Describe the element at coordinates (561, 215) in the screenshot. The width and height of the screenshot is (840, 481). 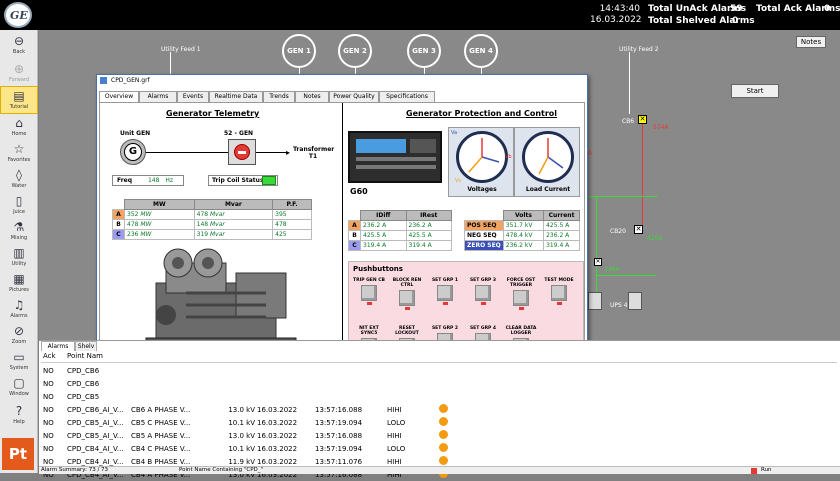
I see `header-current: Current` at that location.